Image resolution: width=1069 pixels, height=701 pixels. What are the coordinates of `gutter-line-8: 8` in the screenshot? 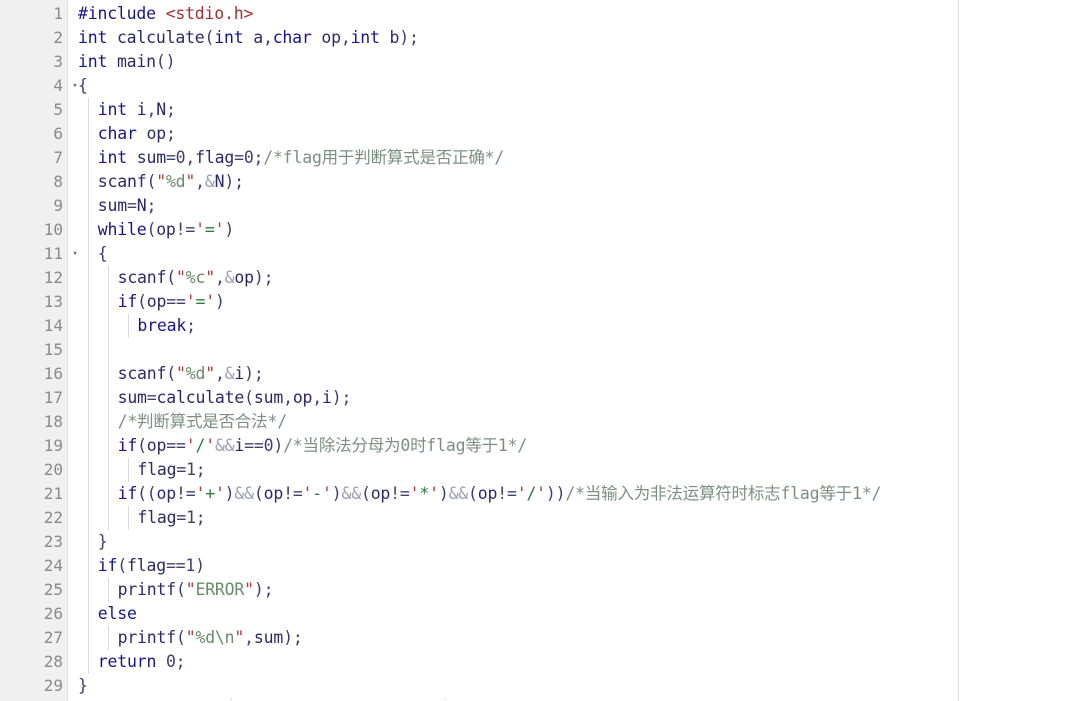 It's located at (33, 182).